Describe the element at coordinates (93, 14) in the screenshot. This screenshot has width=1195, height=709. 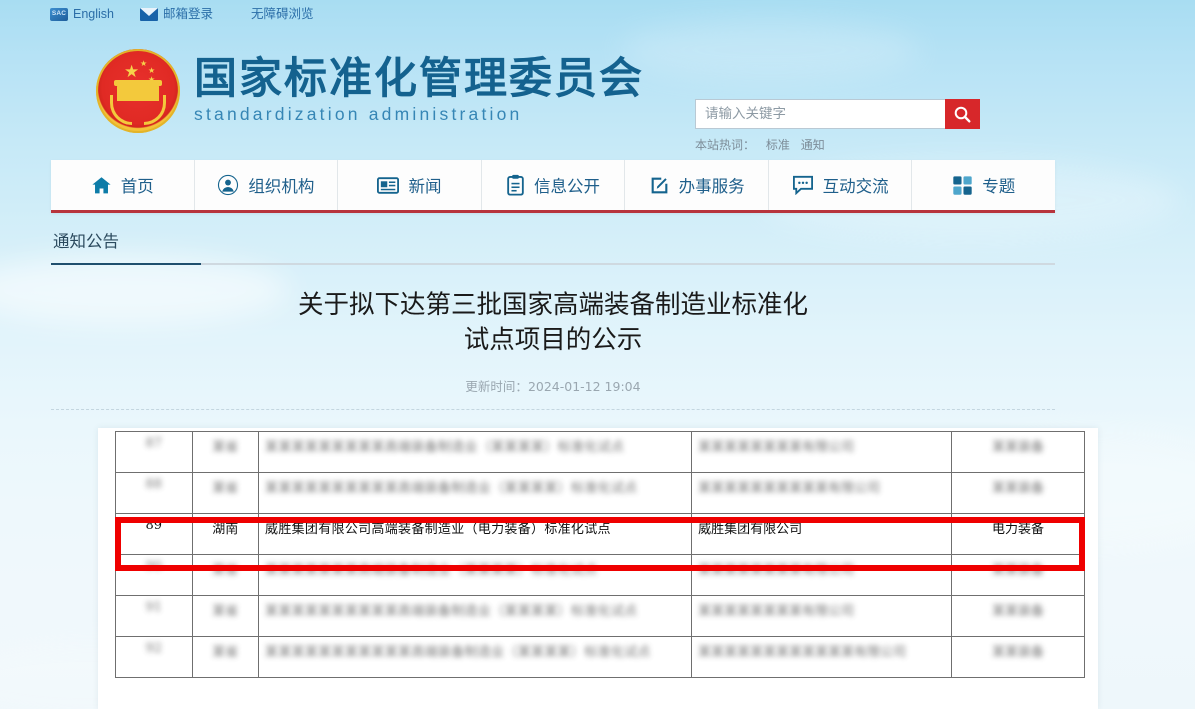
I see `topbar-label-english: English` at that location.